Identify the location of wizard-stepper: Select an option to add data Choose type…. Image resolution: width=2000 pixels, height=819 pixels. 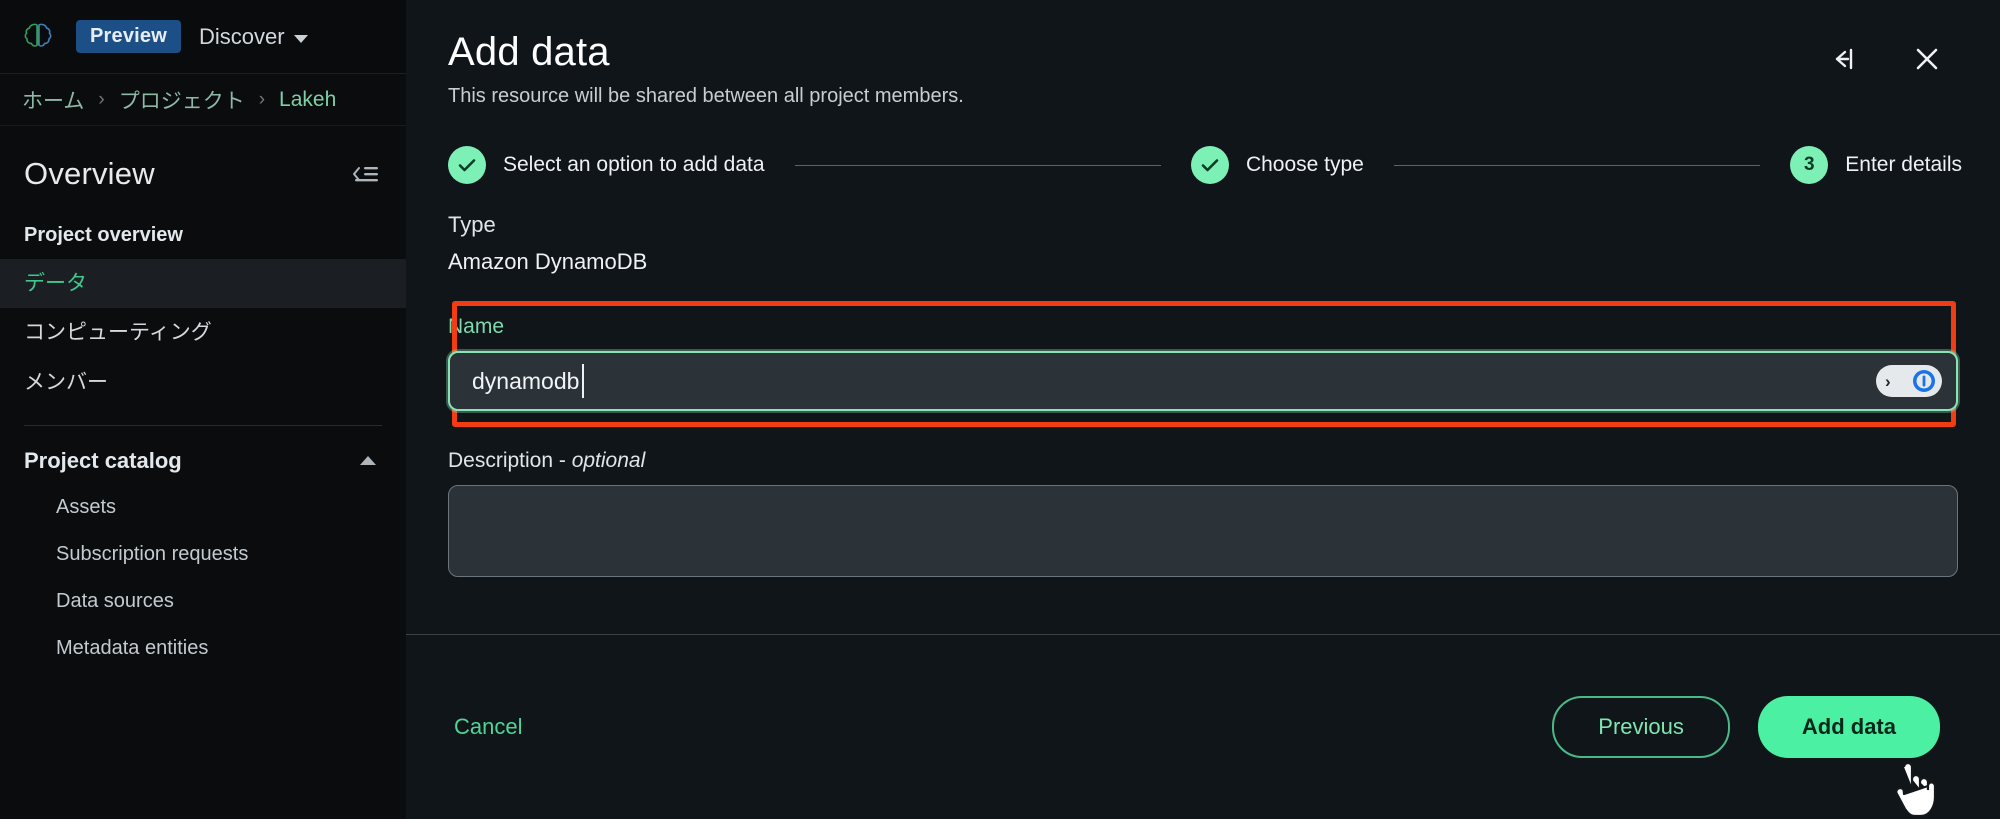
(1203, 146).